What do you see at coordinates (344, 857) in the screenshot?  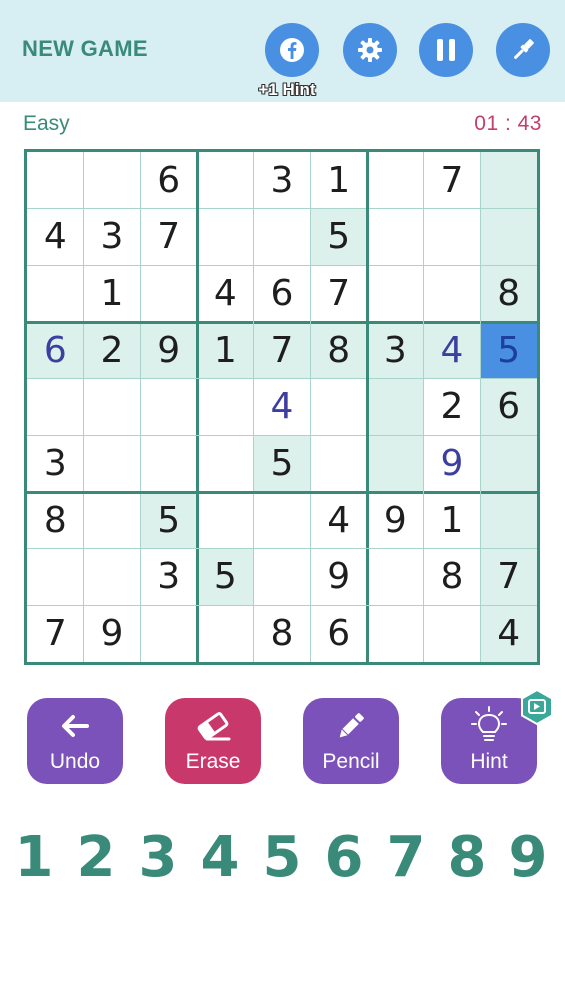 I see `number-key-6: 6` at bounding box center [344, 857].